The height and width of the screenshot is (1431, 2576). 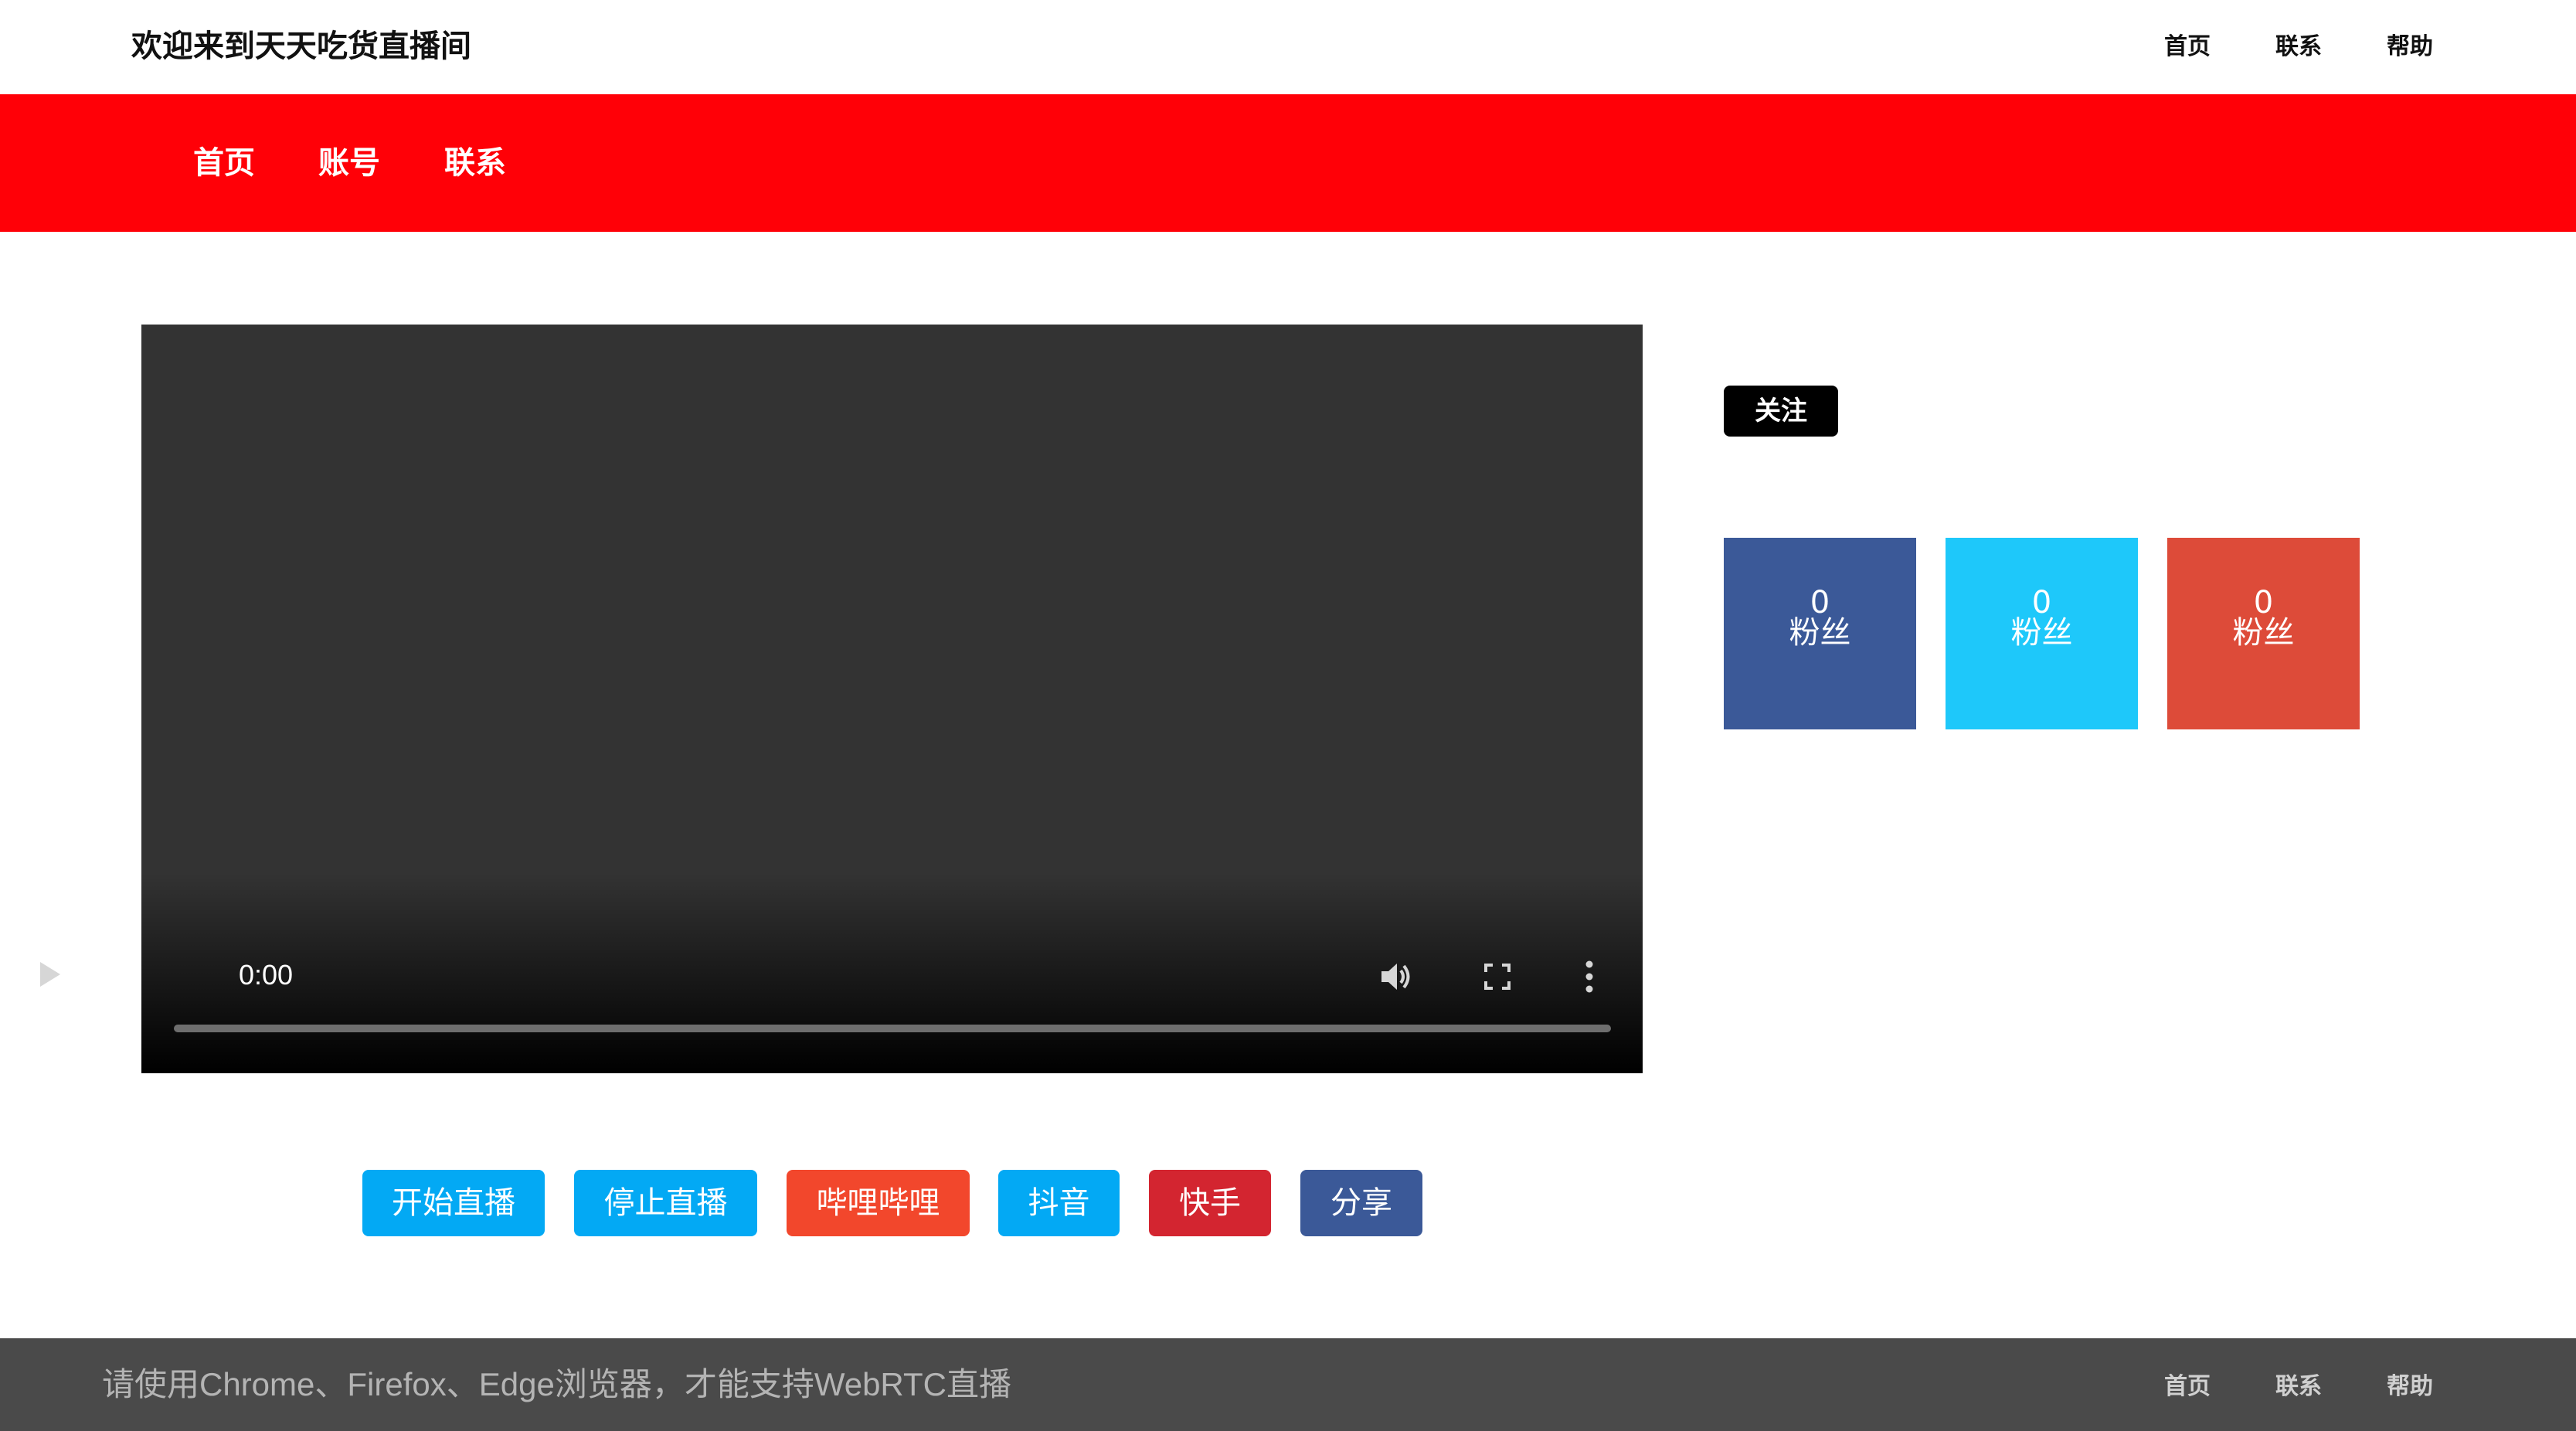 I want to click on fans-stat-3: 0 粉丝, so click(x=2263, y=633).